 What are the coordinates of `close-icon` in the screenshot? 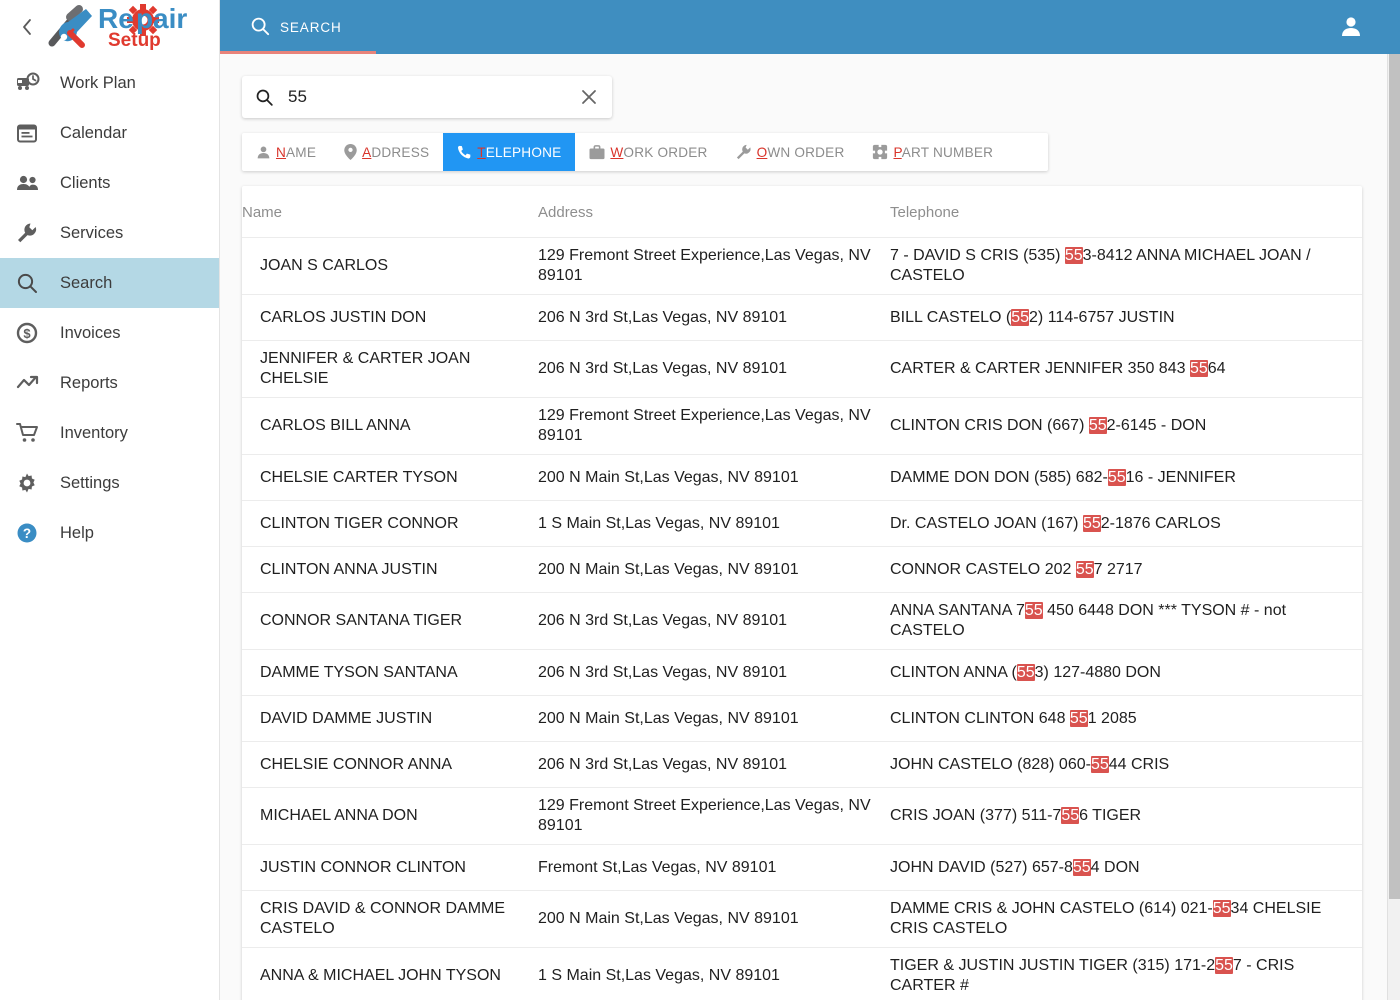 It's located at (589, 97).